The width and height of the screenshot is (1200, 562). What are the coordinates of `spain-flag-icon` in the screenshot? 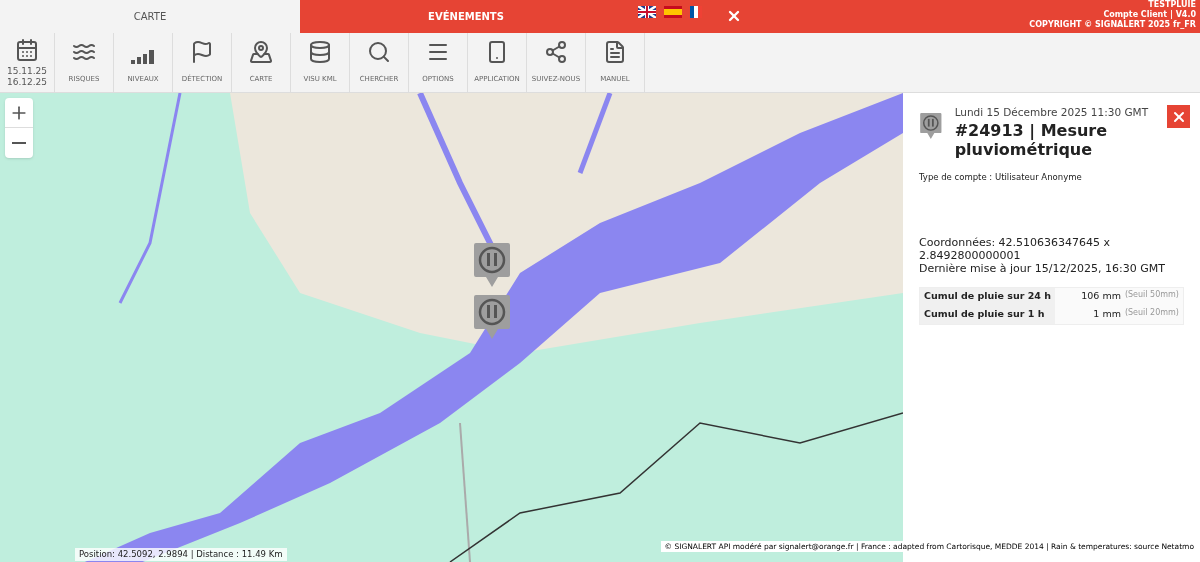 It's located at (673, 12).